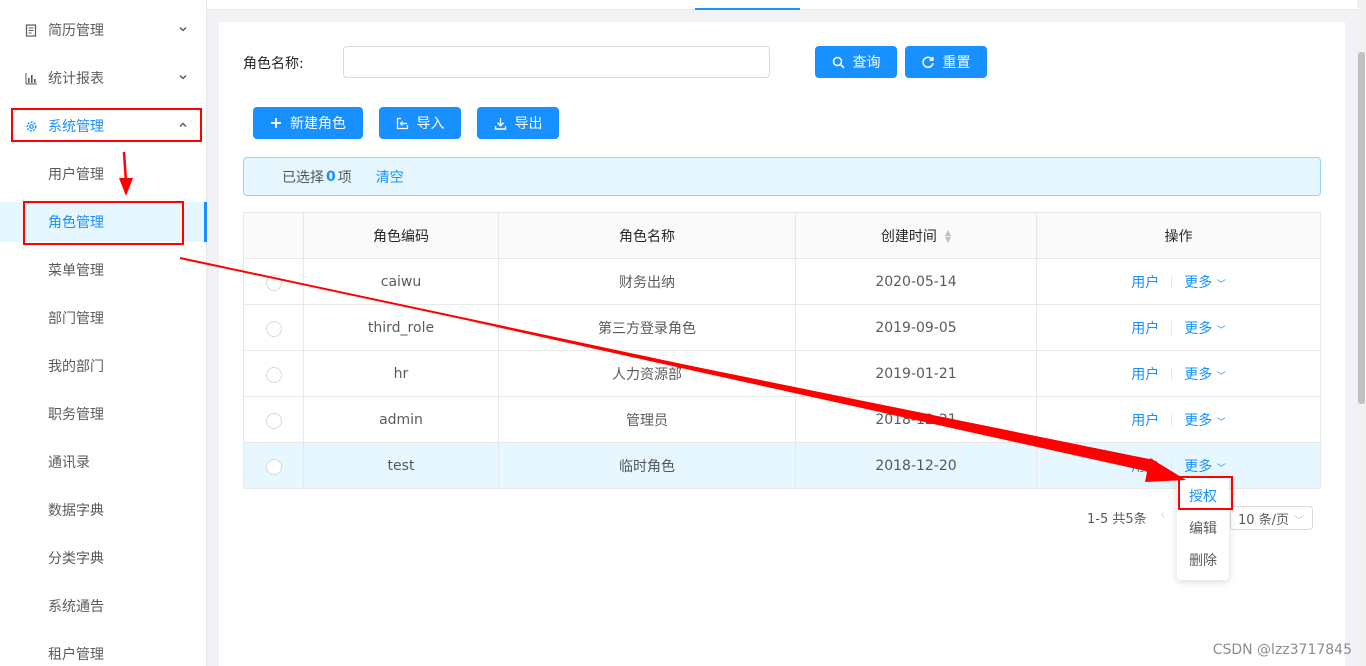  I want to click on column-header-created-time: 创建时间 ▲ ▼, so click(916, 235).